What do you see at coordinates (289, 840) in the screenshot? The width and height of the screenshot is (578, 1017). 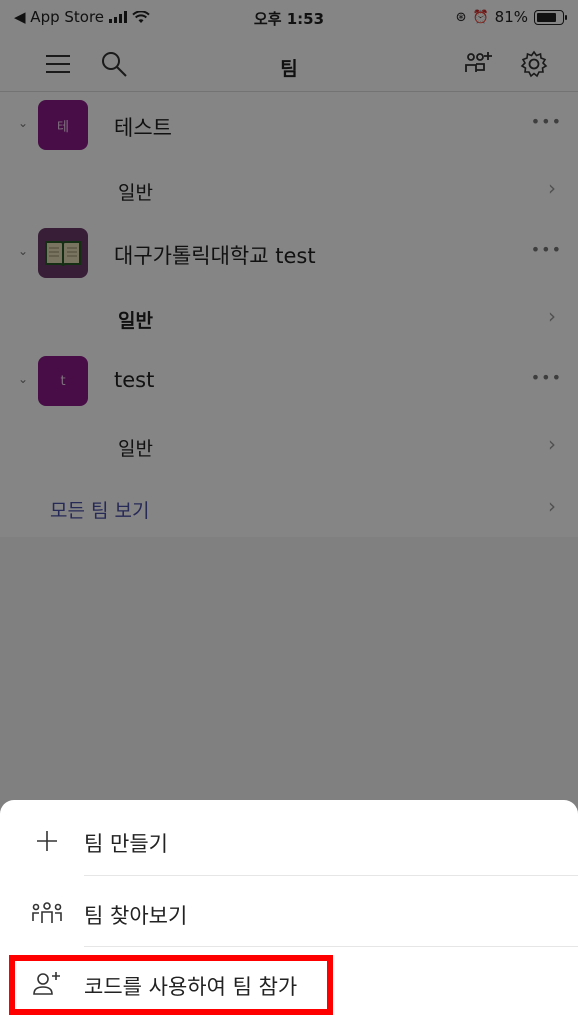 I see `create-team-button: 팀 만들기` at bounding box center [289, 840].